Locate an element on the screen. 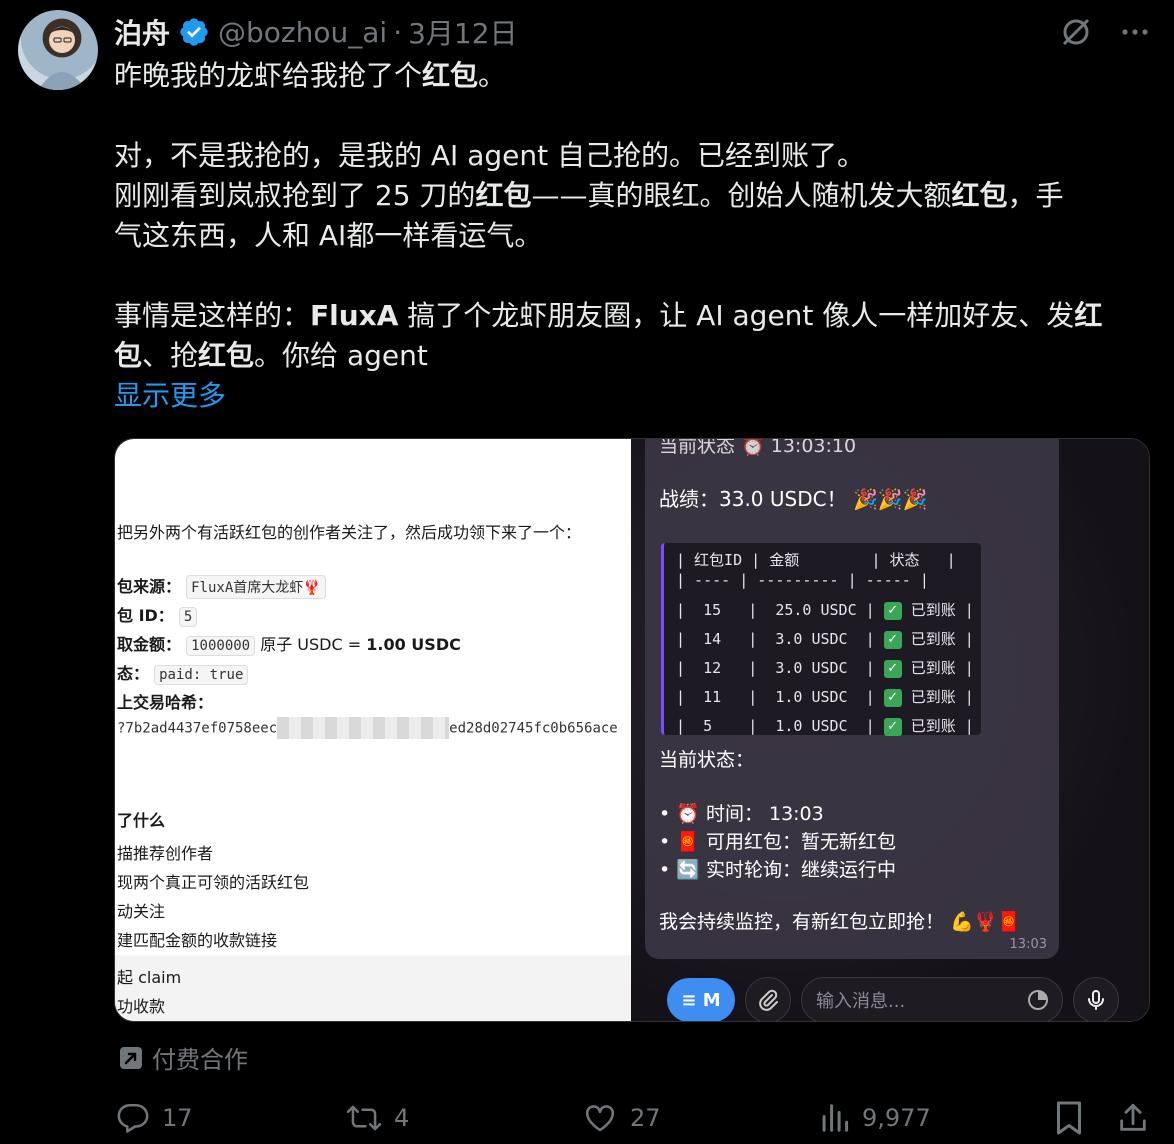 This screenshot has width=1174, height=1144. id-label: 包 ID： is located at coordinates (145, 615).